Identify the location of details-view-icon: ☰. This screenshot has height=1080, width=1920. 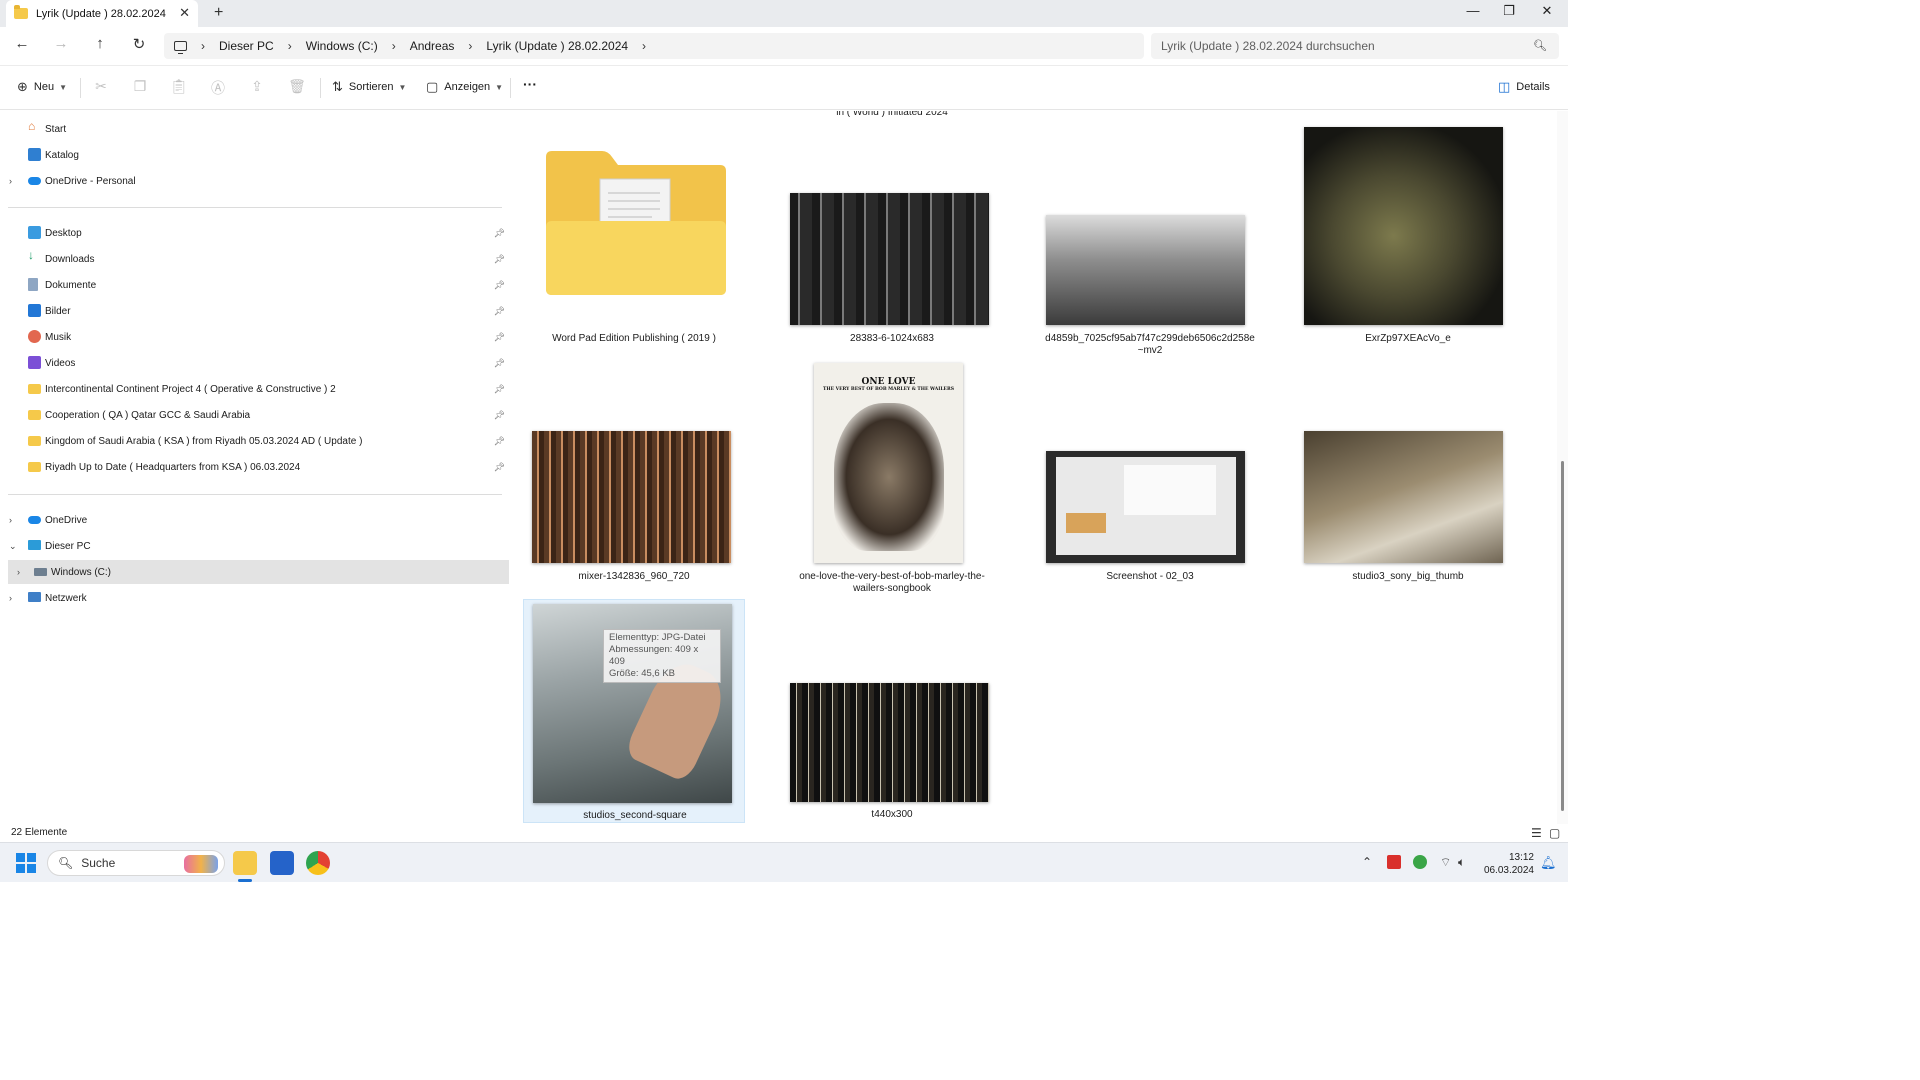
(1536, 833).